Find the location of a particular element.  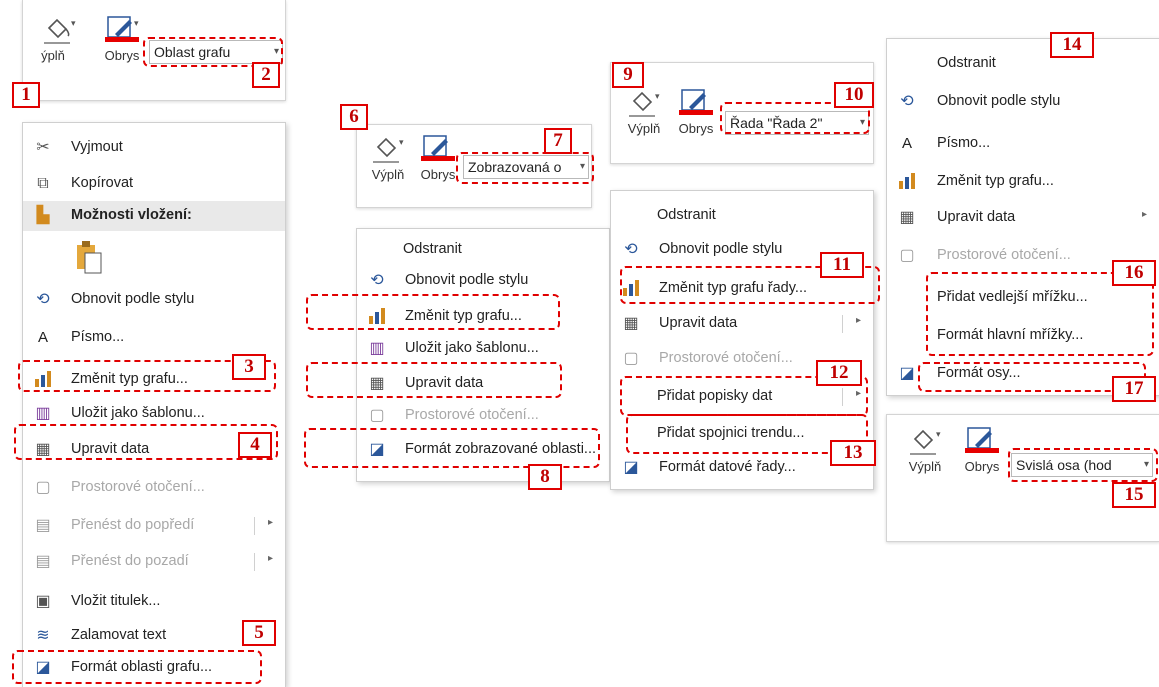

highlight-format-chart-area is located at coordinates (137, 667).